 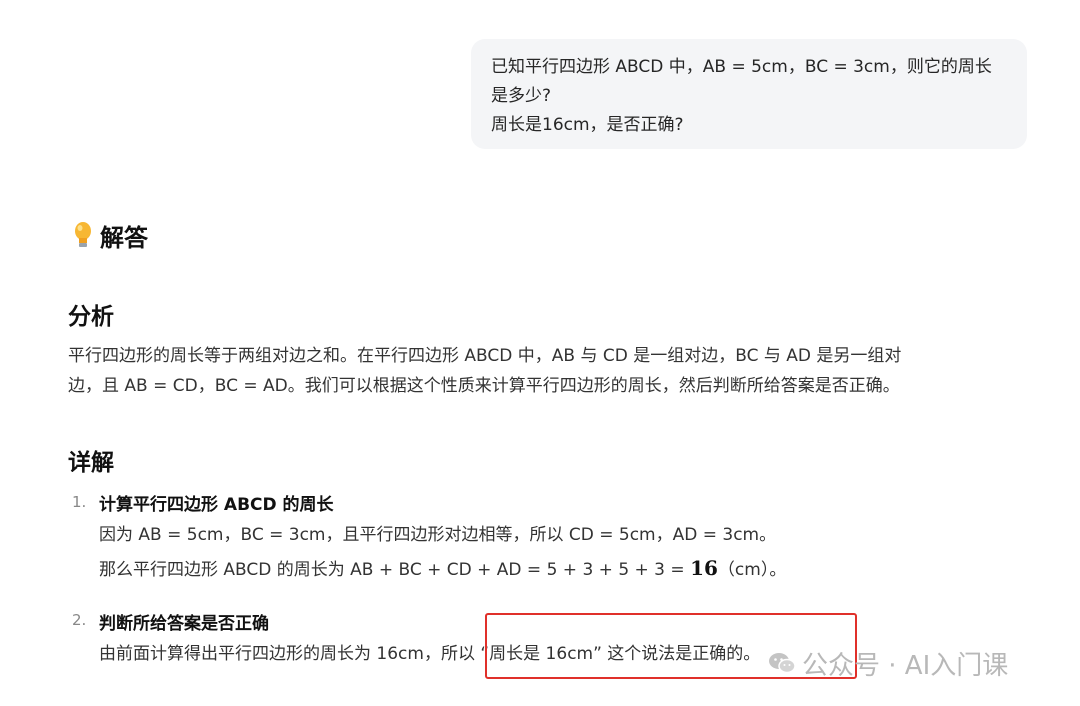 What do you see at coordinates (79, 502) in the screenshot?
I see `list-number: 1.` at bounding box center [79, 502].